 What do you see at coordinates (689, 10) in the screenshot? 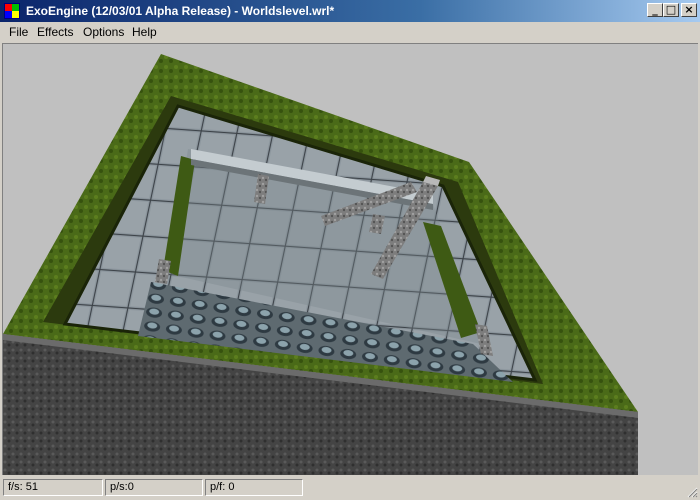
I see `close-button: ×` at bounding box center [689, 10].